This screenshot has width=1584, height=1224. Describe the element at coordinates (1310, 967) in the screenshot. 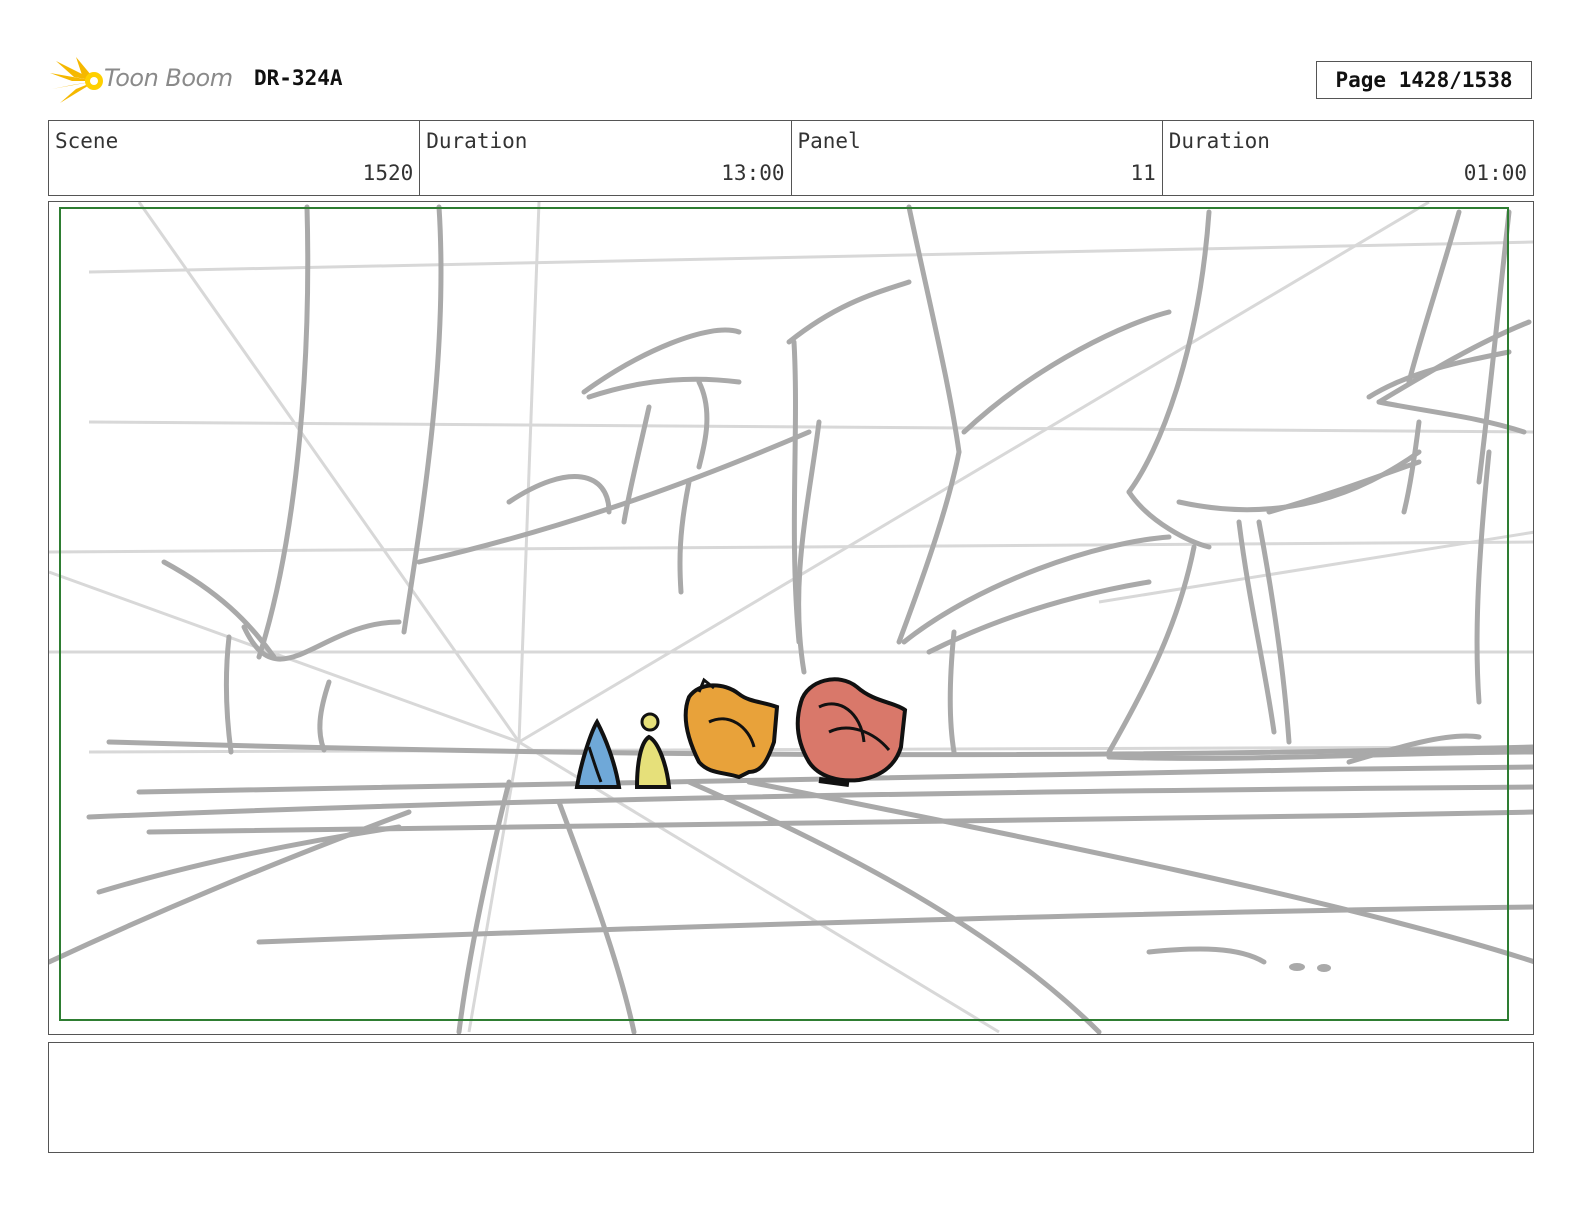

I see `ground-marks` at that location.